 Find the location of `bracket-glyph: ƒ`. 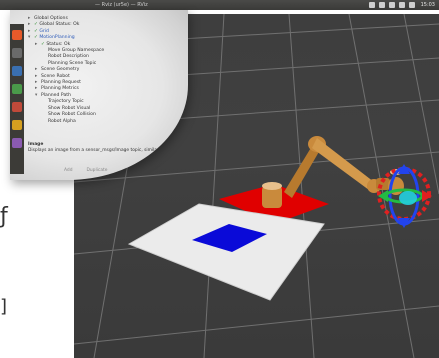

bracket-glyph: ƒ is located at coordinates (4, 216).